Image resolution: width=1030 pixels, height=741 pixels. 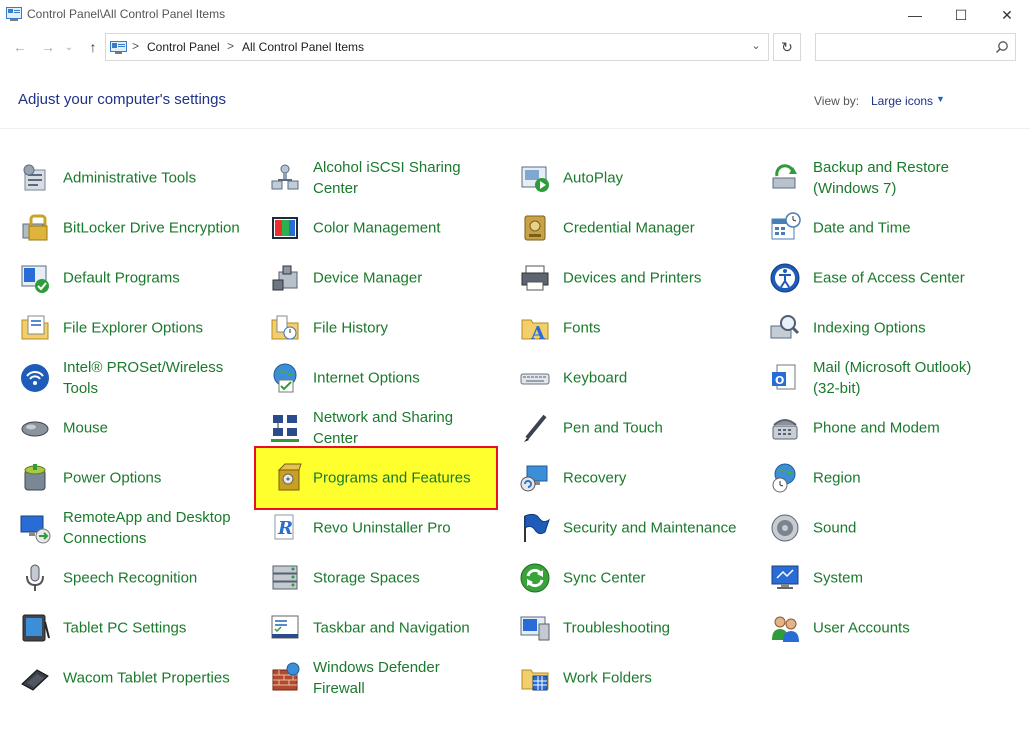 I want to click on item-label: Intel® PROSet/Wireless Tools, so click(x=143, y=378).